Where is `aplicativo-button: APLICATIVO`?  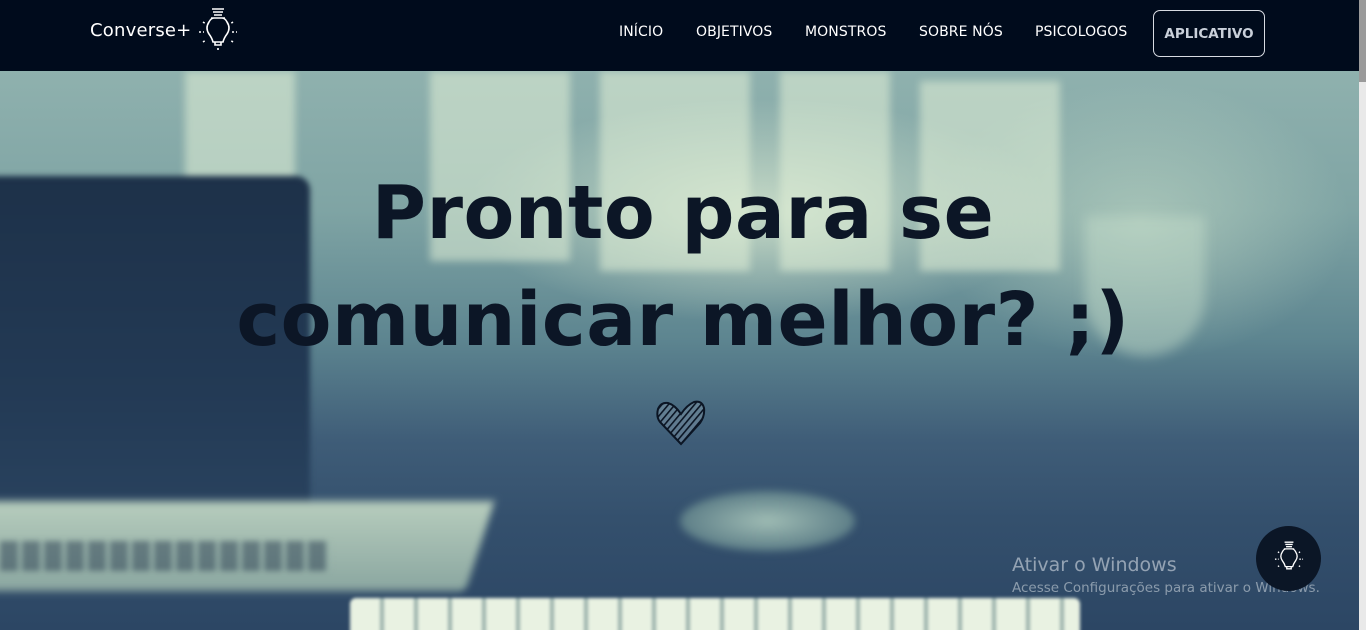
aplicativo-button: APLICATIVO is located at coordinates (1209, 33).